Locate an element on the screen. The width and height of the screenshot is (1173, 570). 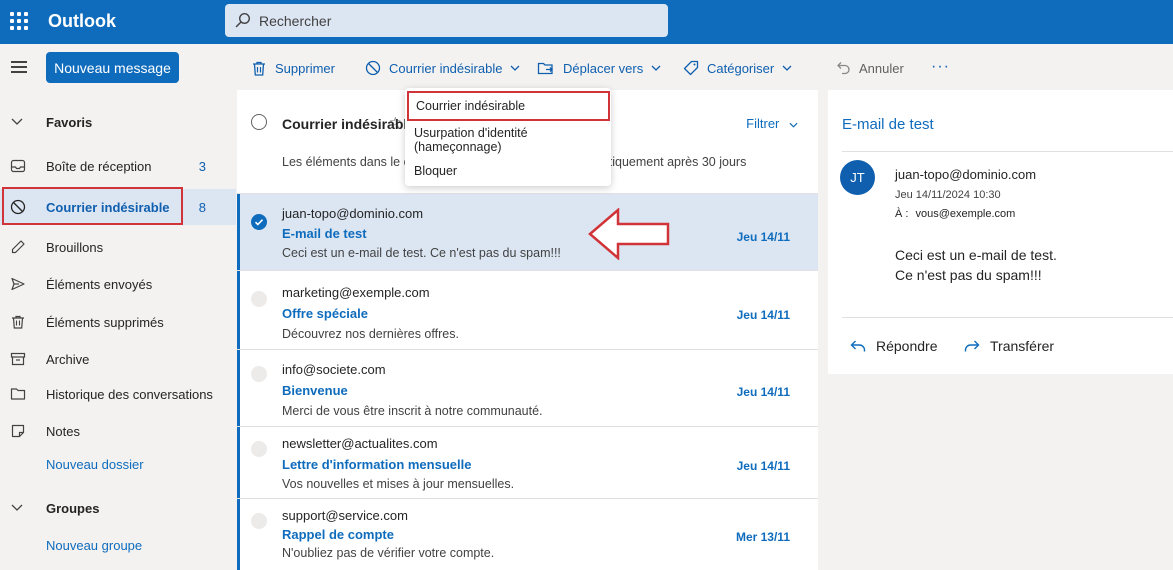
groups-group: Groupes is located at coordinates (118, 508).